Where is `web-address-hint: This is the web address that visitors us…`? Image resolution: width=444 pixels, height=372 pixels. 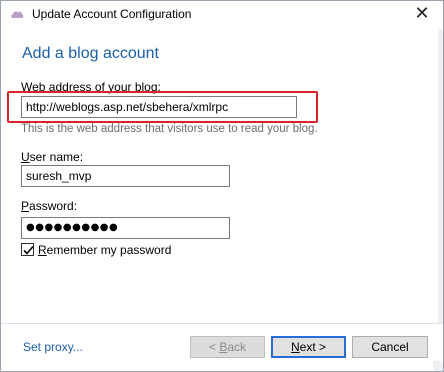
web-address-hint: This is the web address that visitors us… is located at coordinates (169, 129).